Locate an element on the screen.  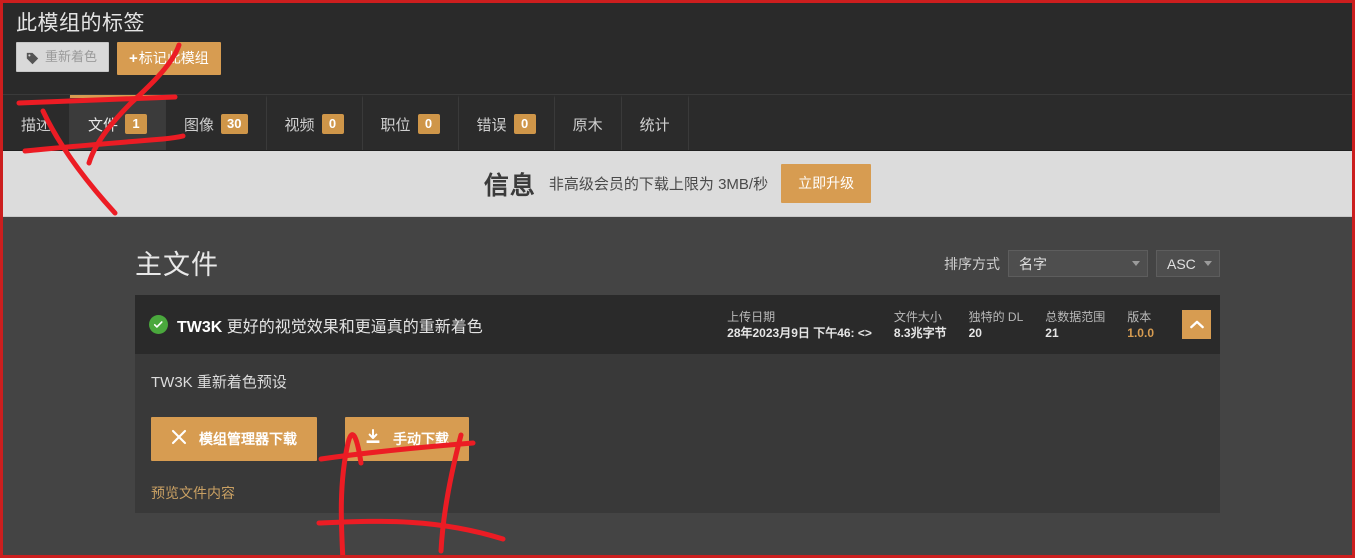
tab-logs: 原木 is located at coordinates (588, 122).